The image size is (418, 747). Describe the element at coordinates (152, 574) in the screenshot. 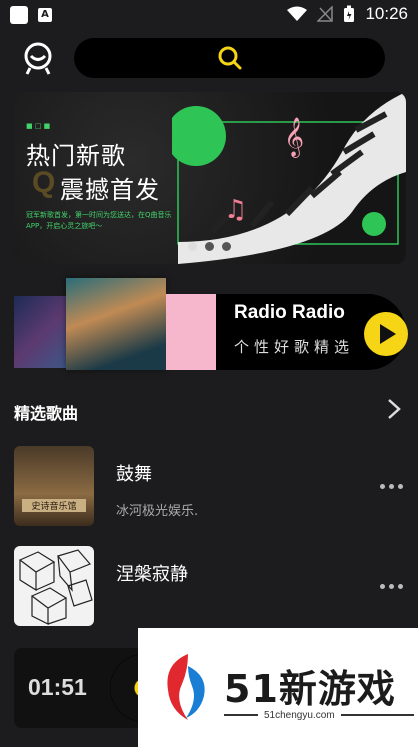

I see `song-title: 涅槃寂静` at that location.